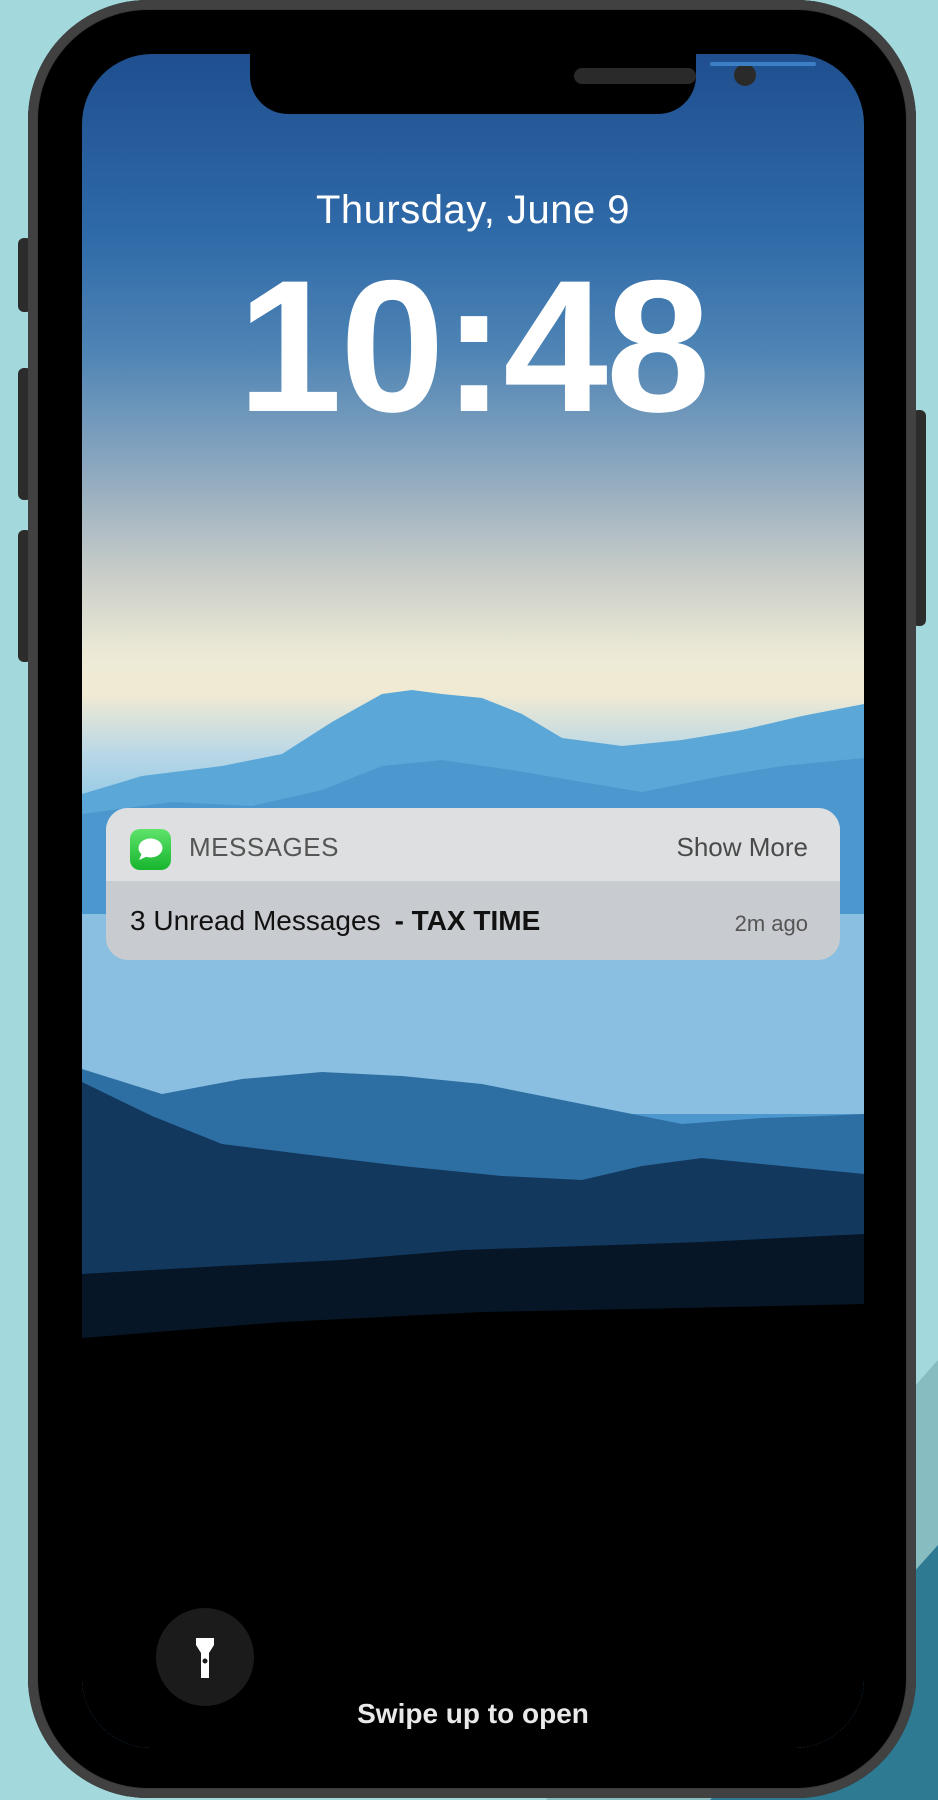 Image resolution: width=938 pixels, height=1800 pixels. What do you see at coordinates (255, 920) in the screenshot?
I see `notification-message-text: 3 Unread Messages` at bounding box center [255, 920].